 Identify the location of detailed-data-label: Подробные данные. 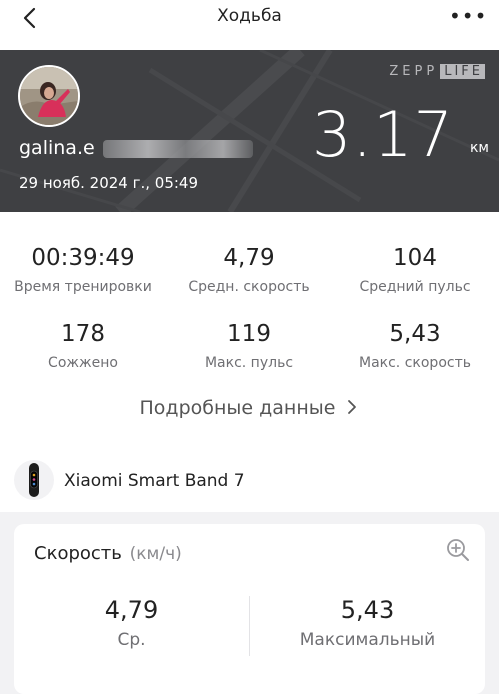
(237, 408).